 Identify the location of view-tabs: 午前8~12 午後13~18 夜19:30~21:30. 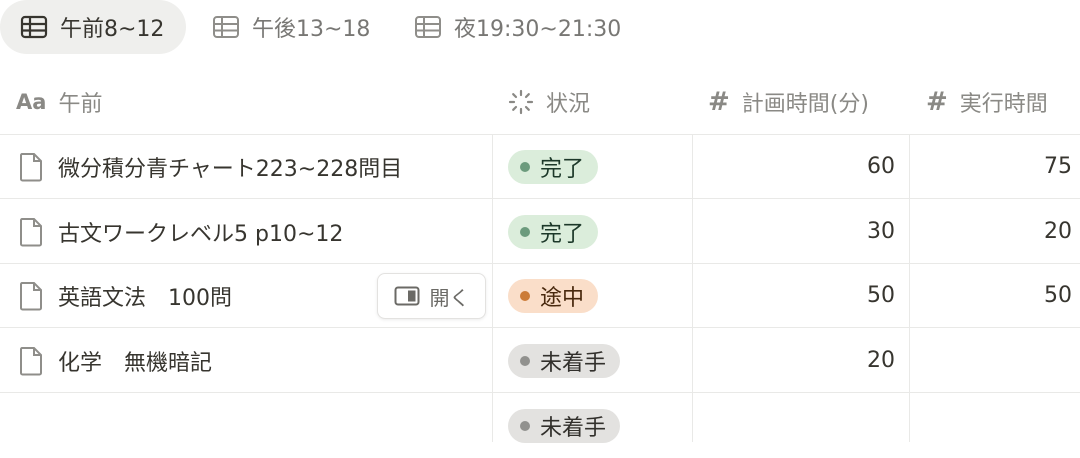
(540, 28).